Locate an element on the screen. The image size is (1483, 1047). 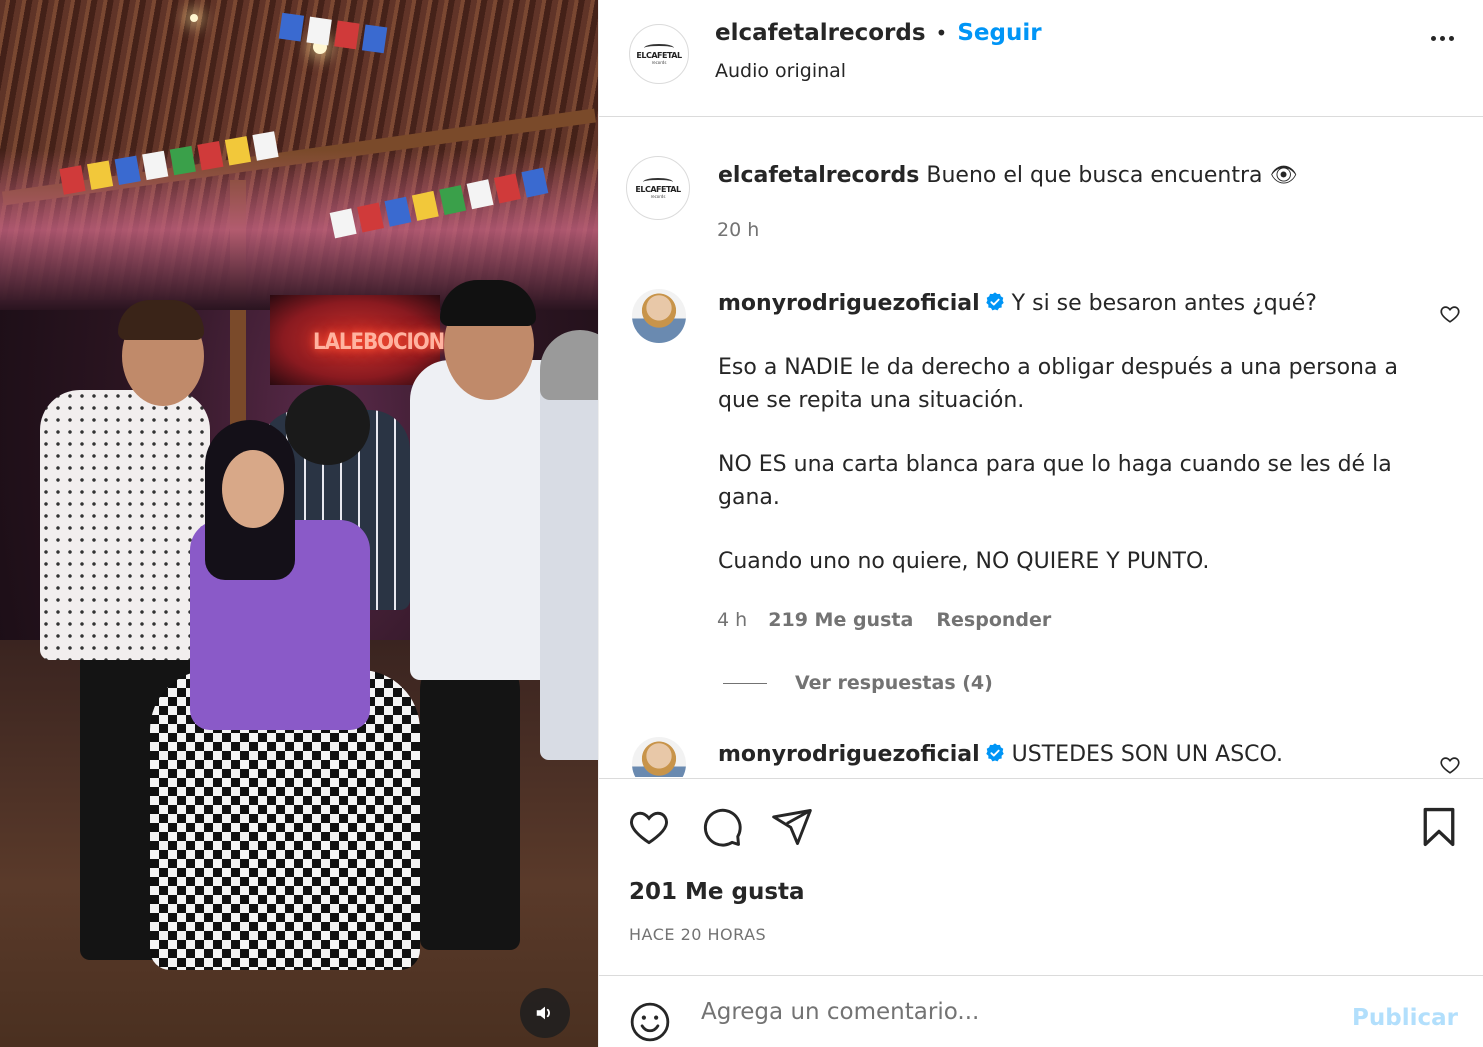
like-heart-icon is located at coordinates (649, 827).